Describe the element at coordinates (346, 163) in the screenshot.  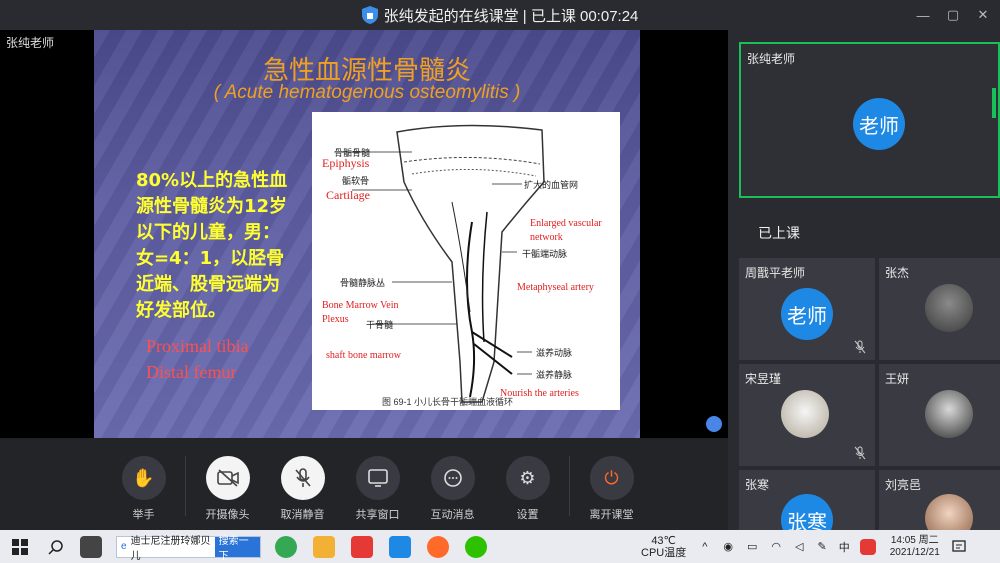
I see `figure-label-en: Epiphysis` at that location.